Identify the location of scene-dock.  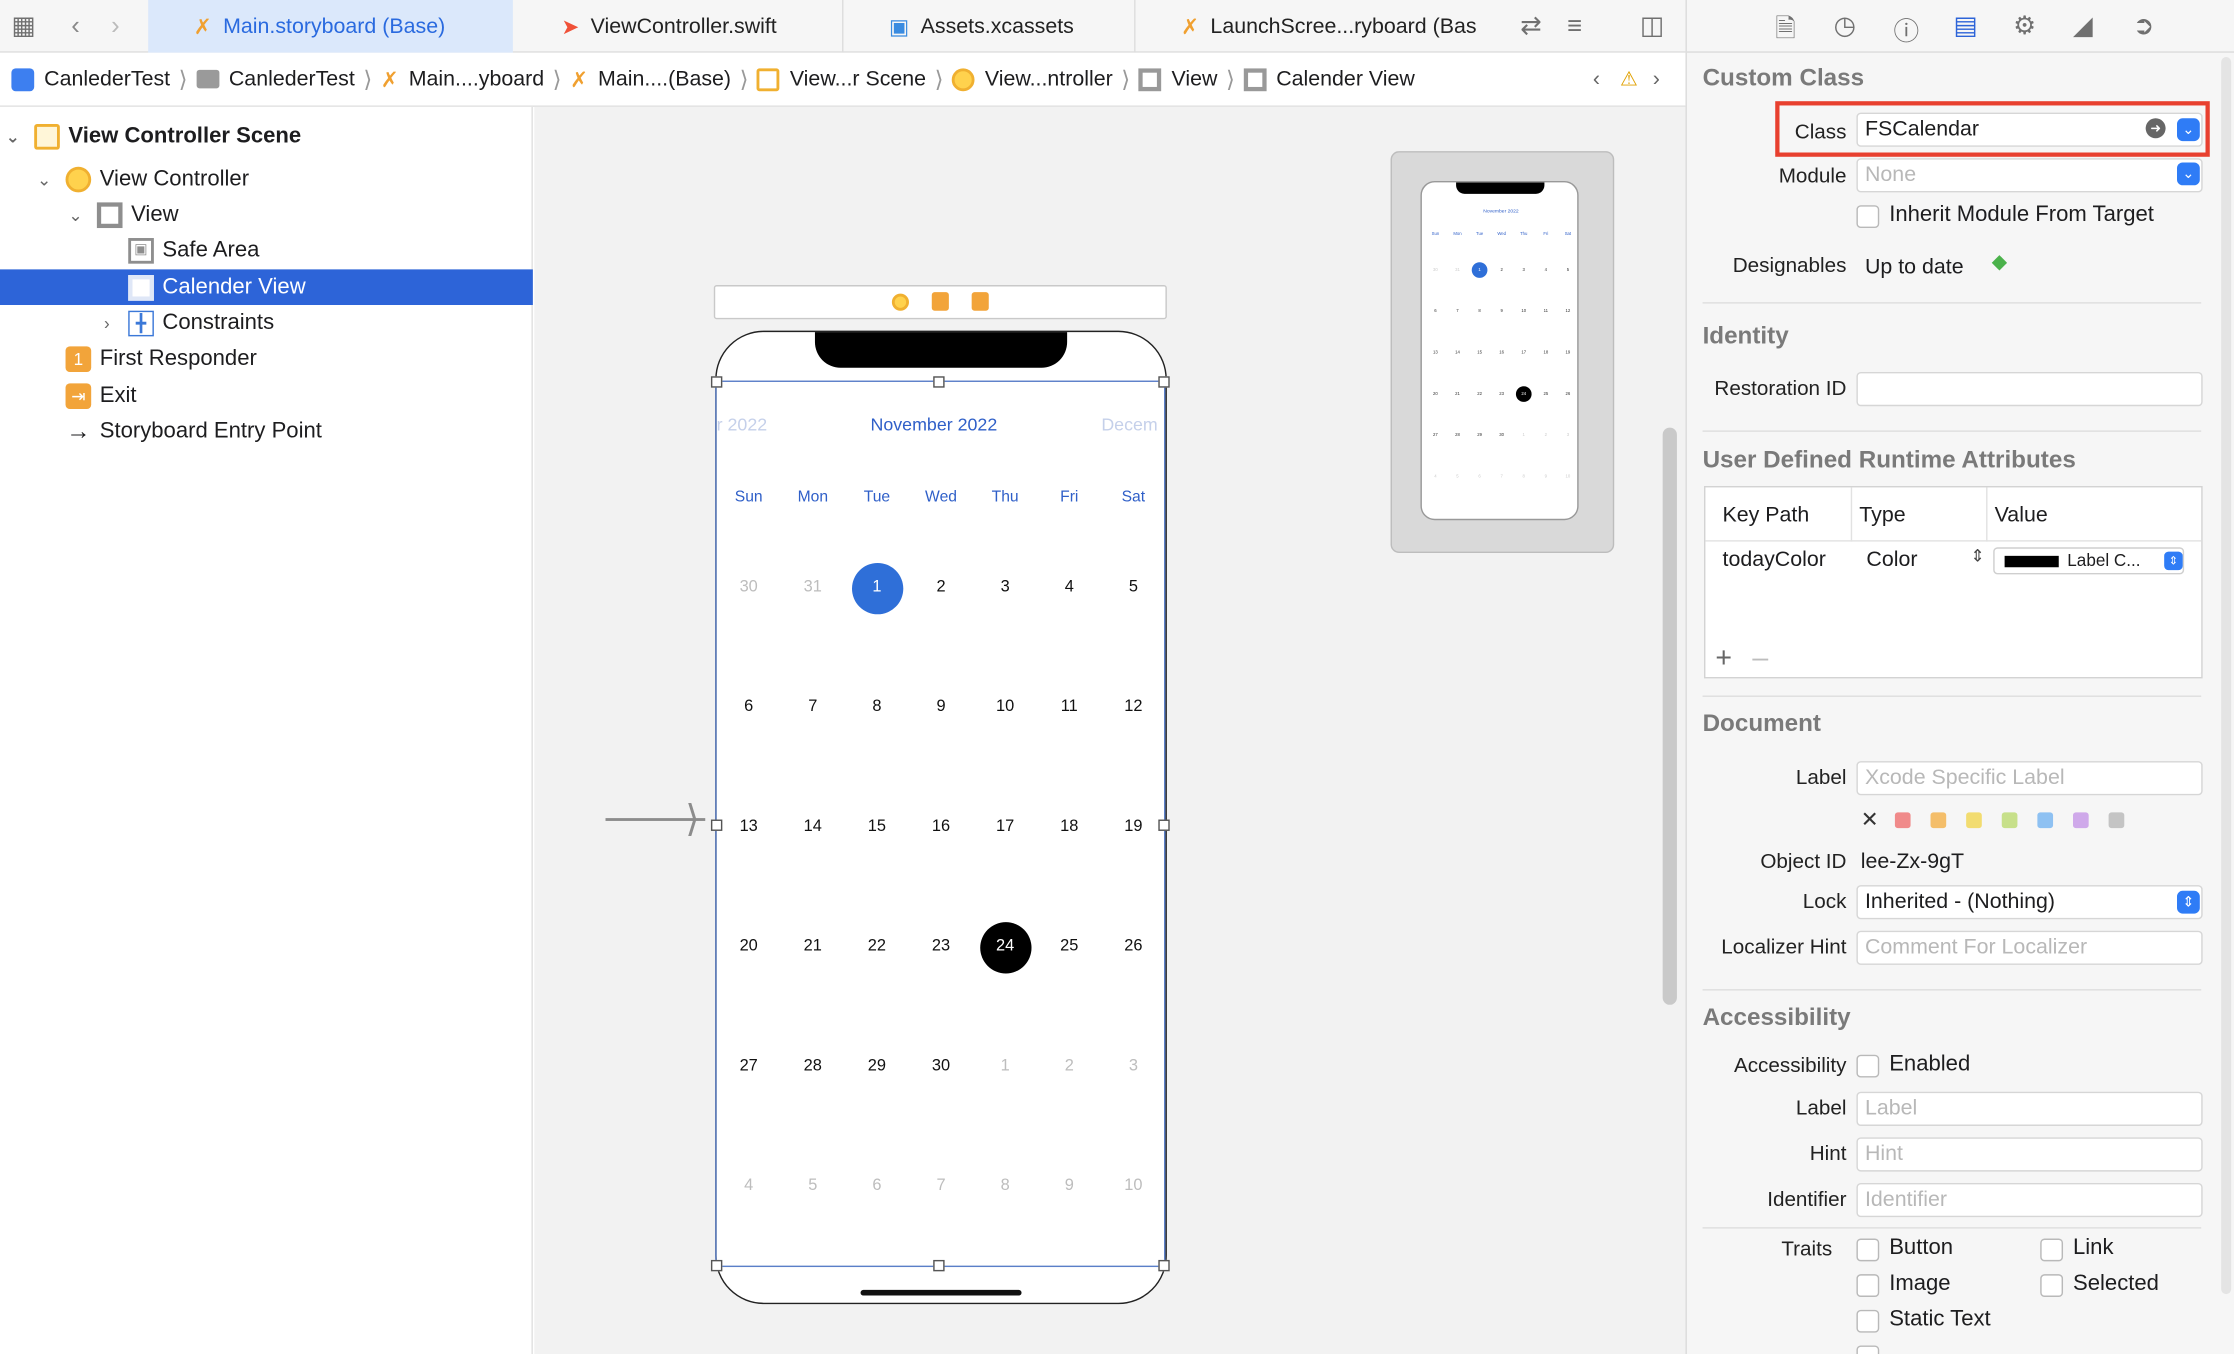
(940, 302).